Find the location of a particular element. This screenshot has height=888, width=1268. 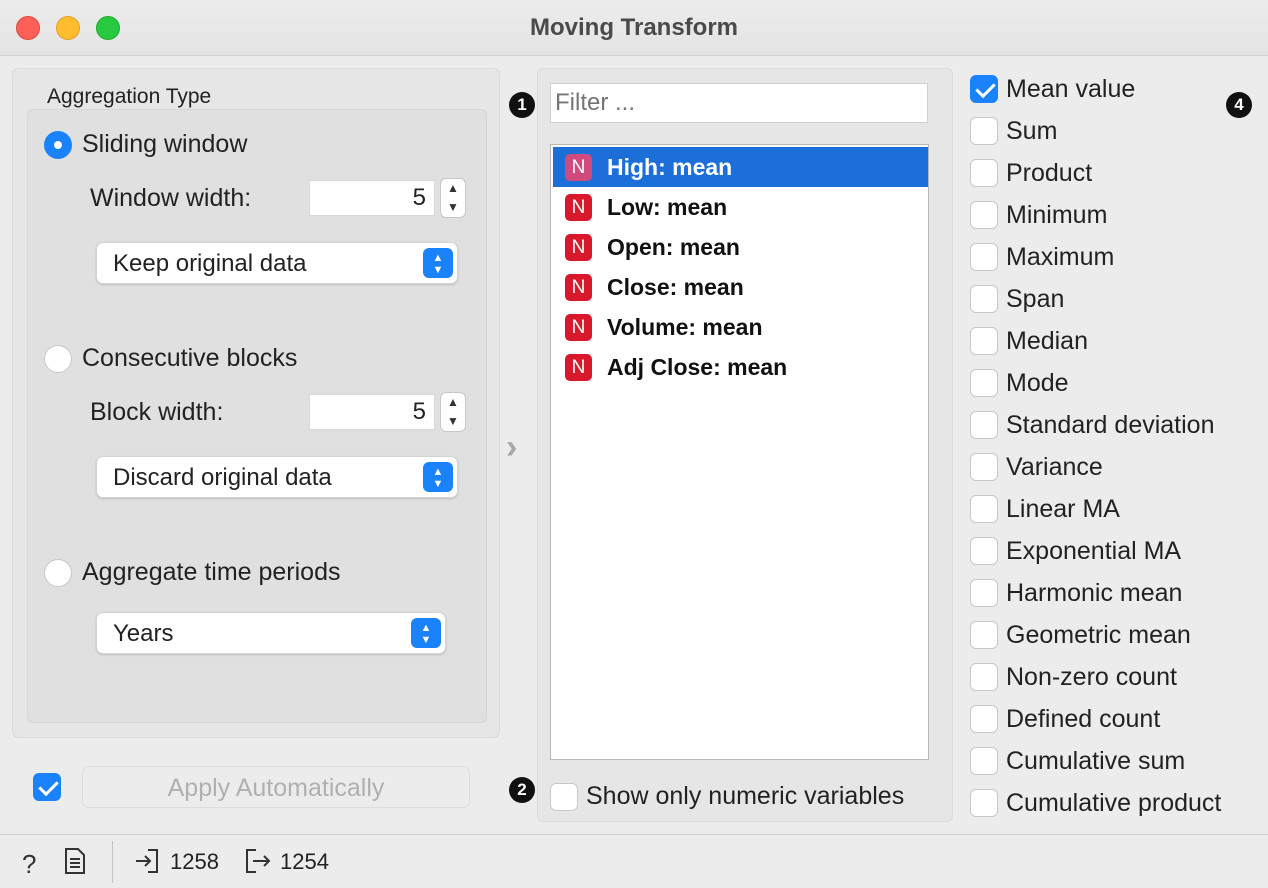

agg-label: Non-zero count is located at coordinates (1091, 677).